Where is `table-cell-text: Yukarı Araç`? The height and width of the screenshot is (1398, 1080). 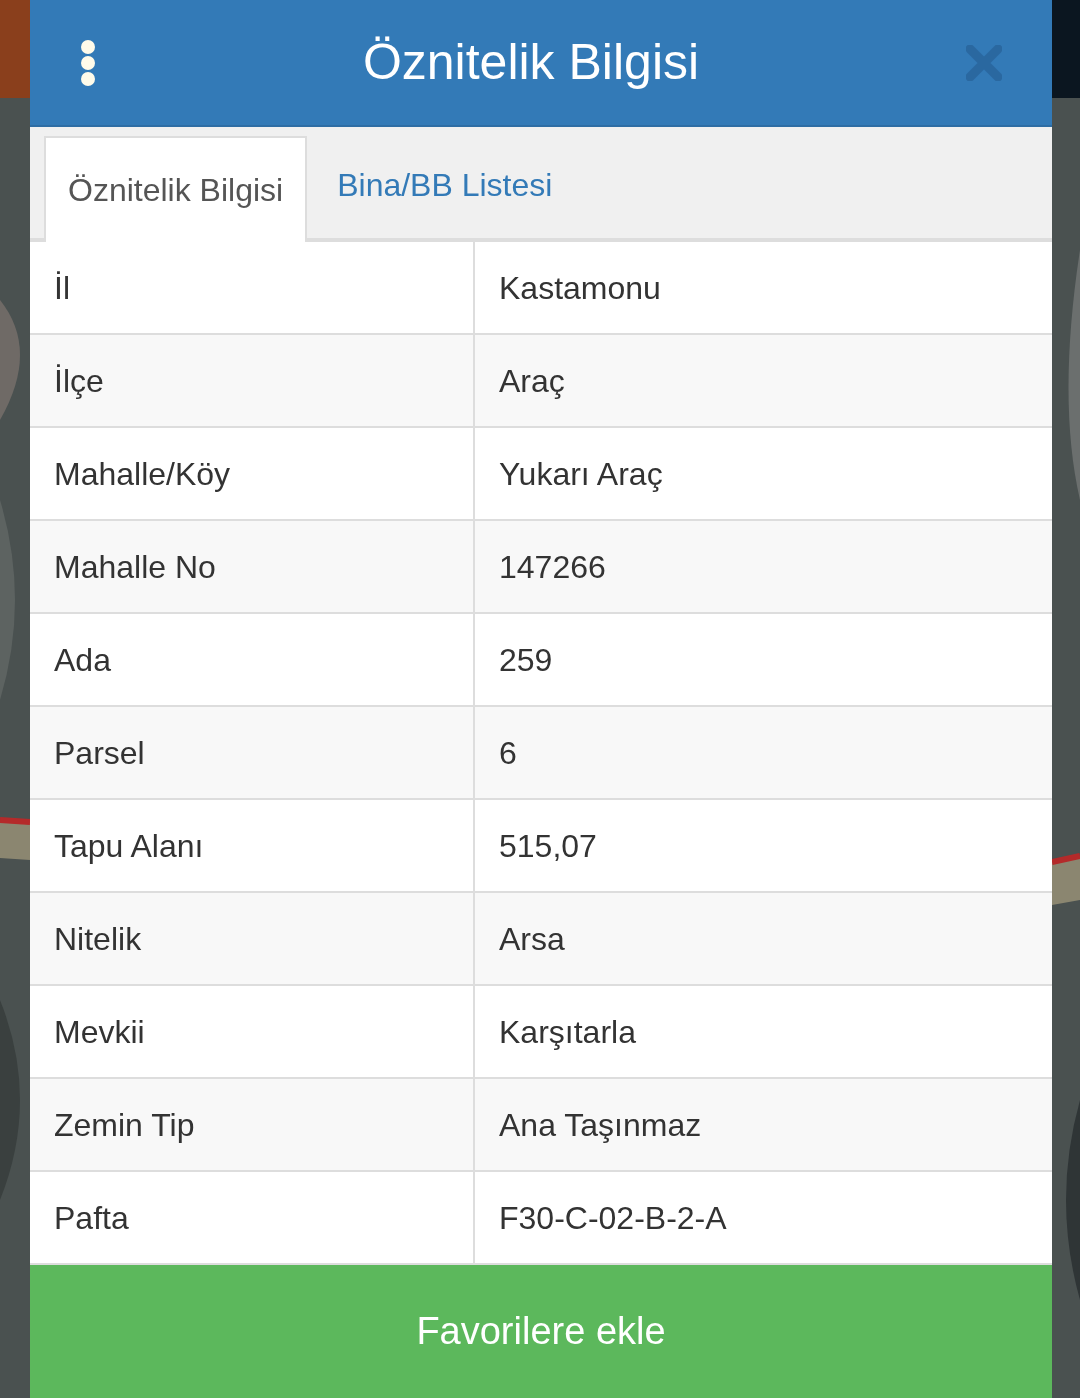 table-cell-text: Yukarı Araç is located at coordinates (581, 474).